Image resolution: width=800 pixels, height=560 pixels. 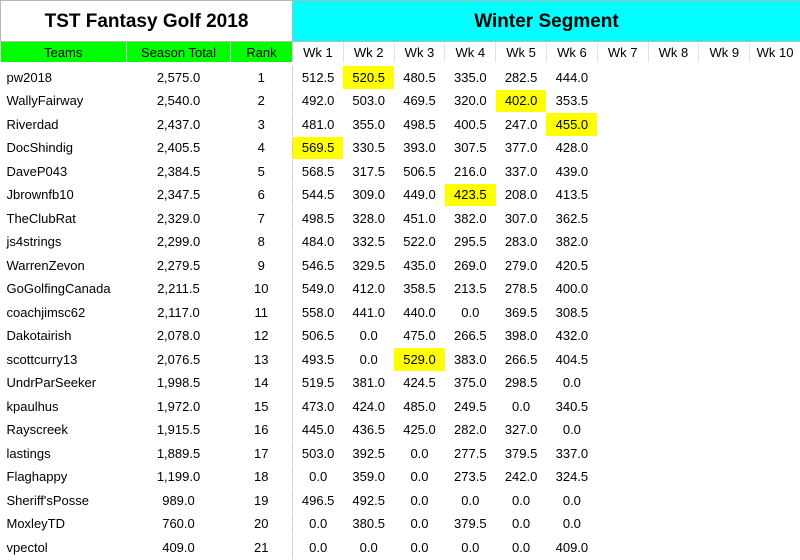 What do you see at coordinates (419, 77) in the screenshot?
I see `week-3-score-cell: 480.5` at bounding box center [419, 77].